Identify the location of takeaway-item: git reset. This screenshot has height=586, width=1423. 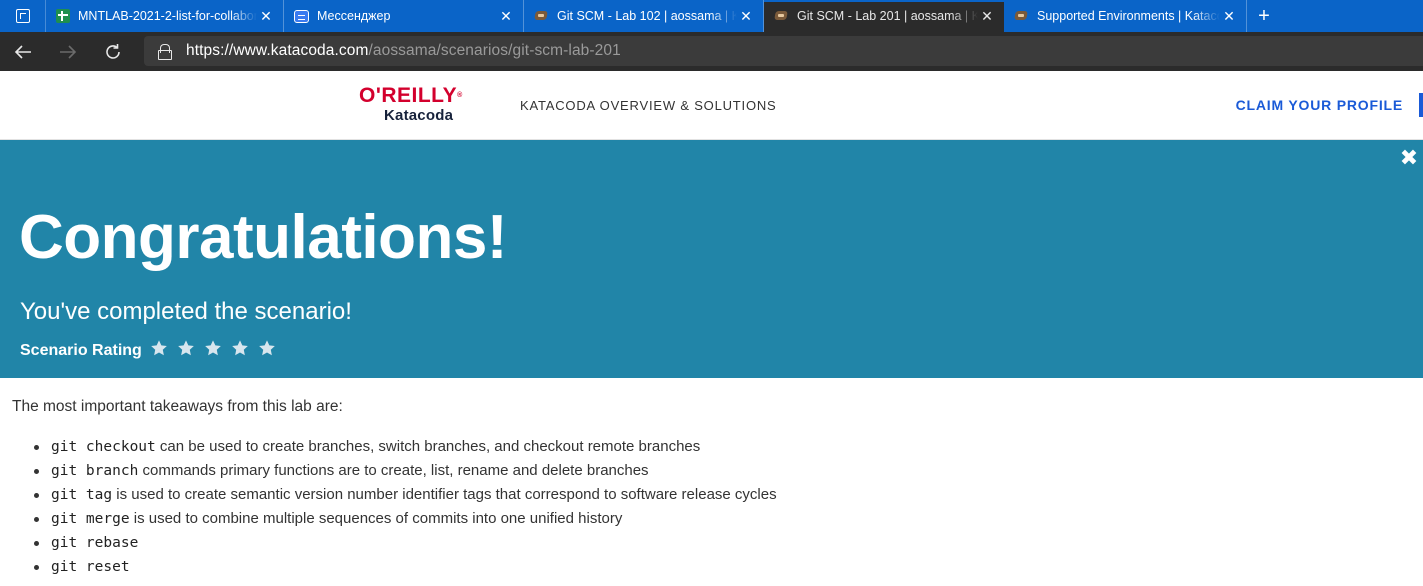
(712, 567).